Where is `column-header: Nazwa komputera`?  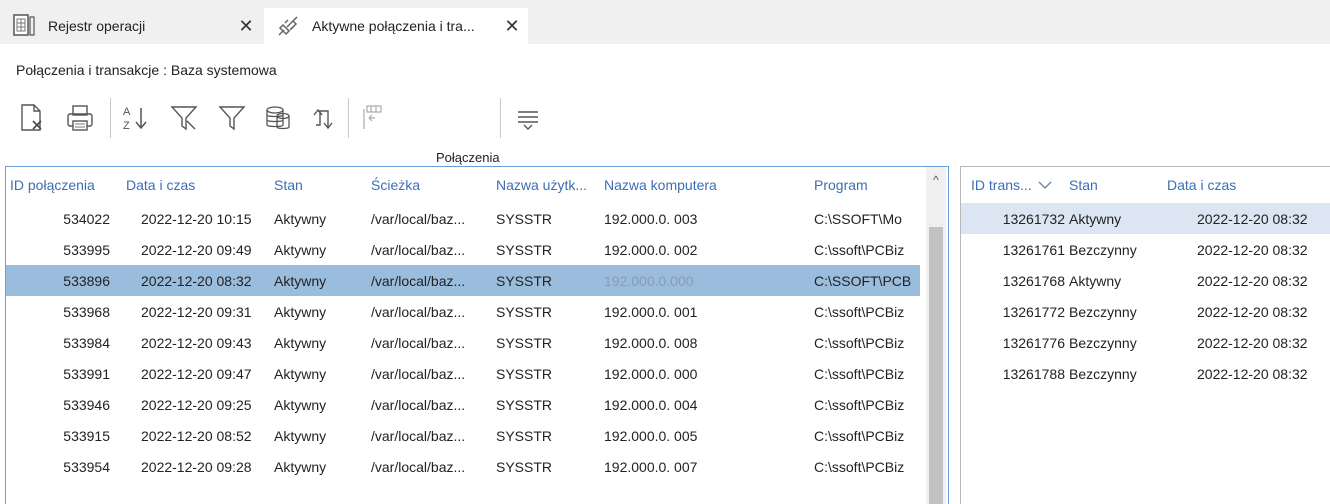
column-header: Nazwa komputera is located at coordinates (706, 185).